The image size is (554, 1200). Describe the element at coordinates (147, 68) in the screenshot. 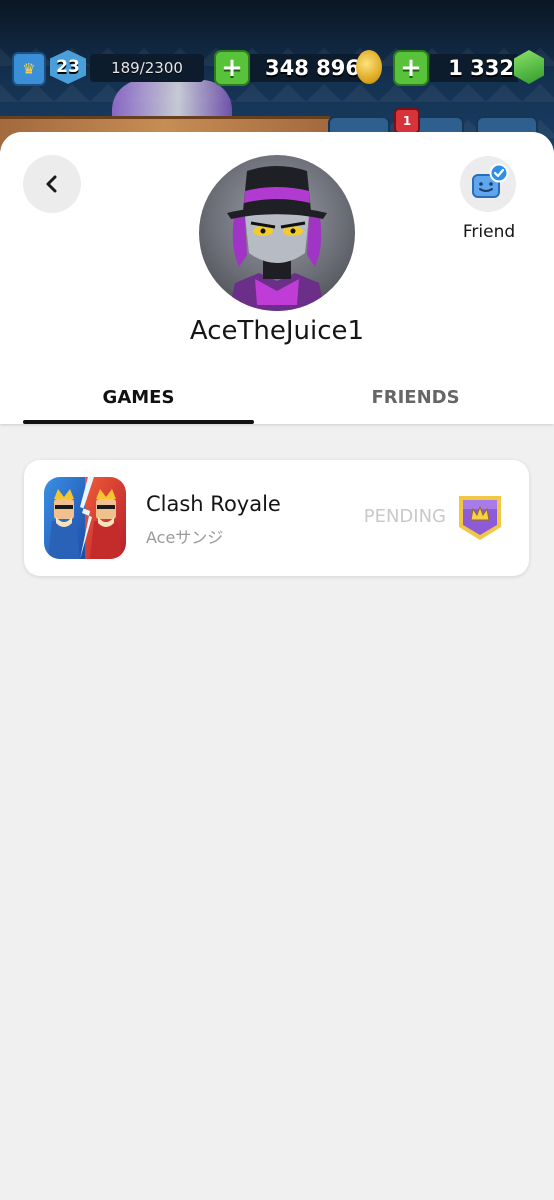

I see `hud-xp-counter: 189/2300` at that location.